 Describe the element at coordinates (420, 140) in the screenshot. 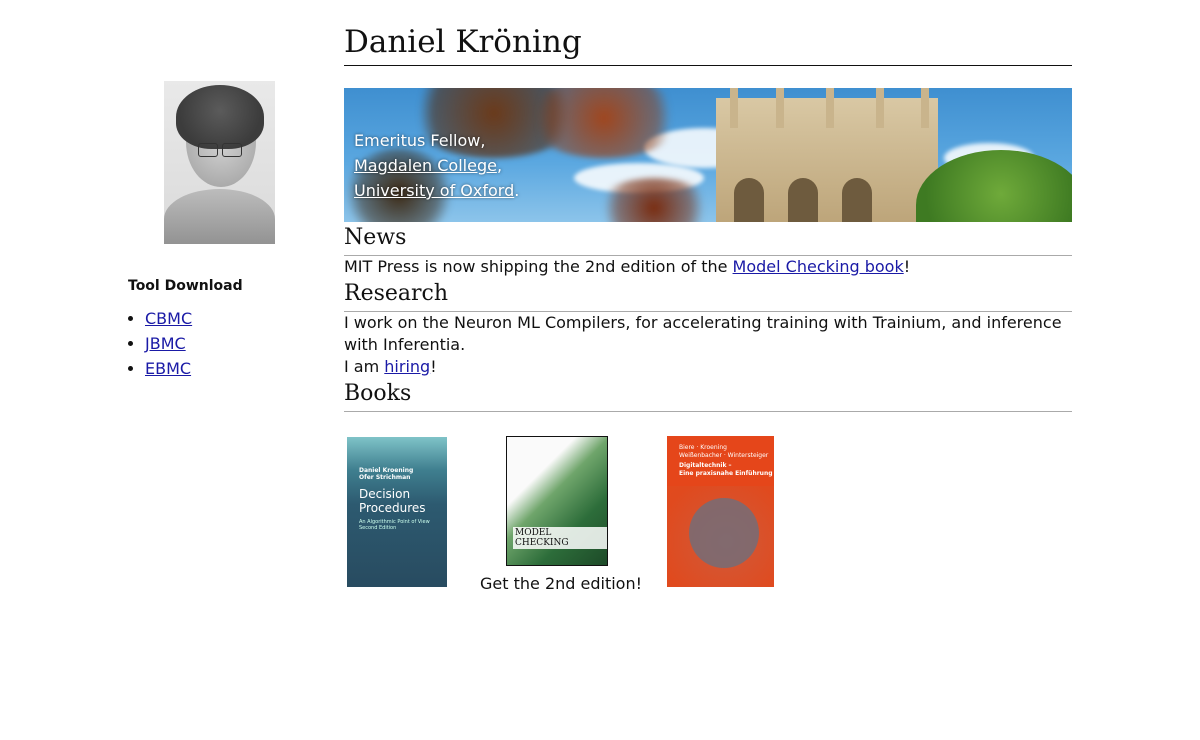

I see `banner-fellow-text: Emeritus Fellow,` at that location.